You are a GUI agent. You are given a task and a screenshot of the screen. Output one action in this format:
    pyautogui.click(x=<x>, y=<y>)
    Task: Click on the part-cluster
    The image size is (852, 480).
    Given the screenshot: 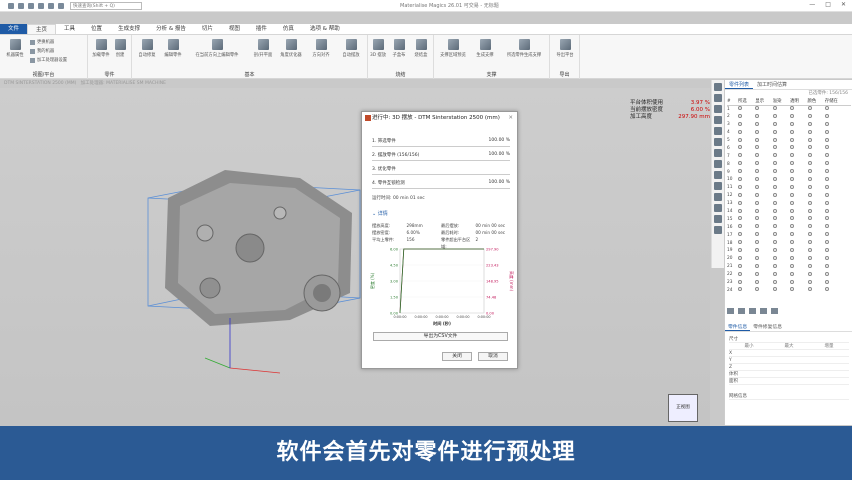 What is the action you would take?
    pyautogui.click(x=258, y=248)
    